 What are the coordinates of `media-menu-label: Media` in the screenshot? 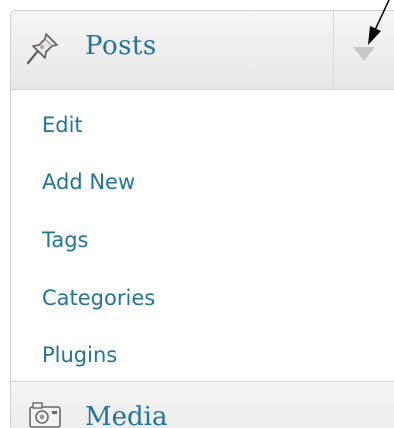 It's located at (126, 413).